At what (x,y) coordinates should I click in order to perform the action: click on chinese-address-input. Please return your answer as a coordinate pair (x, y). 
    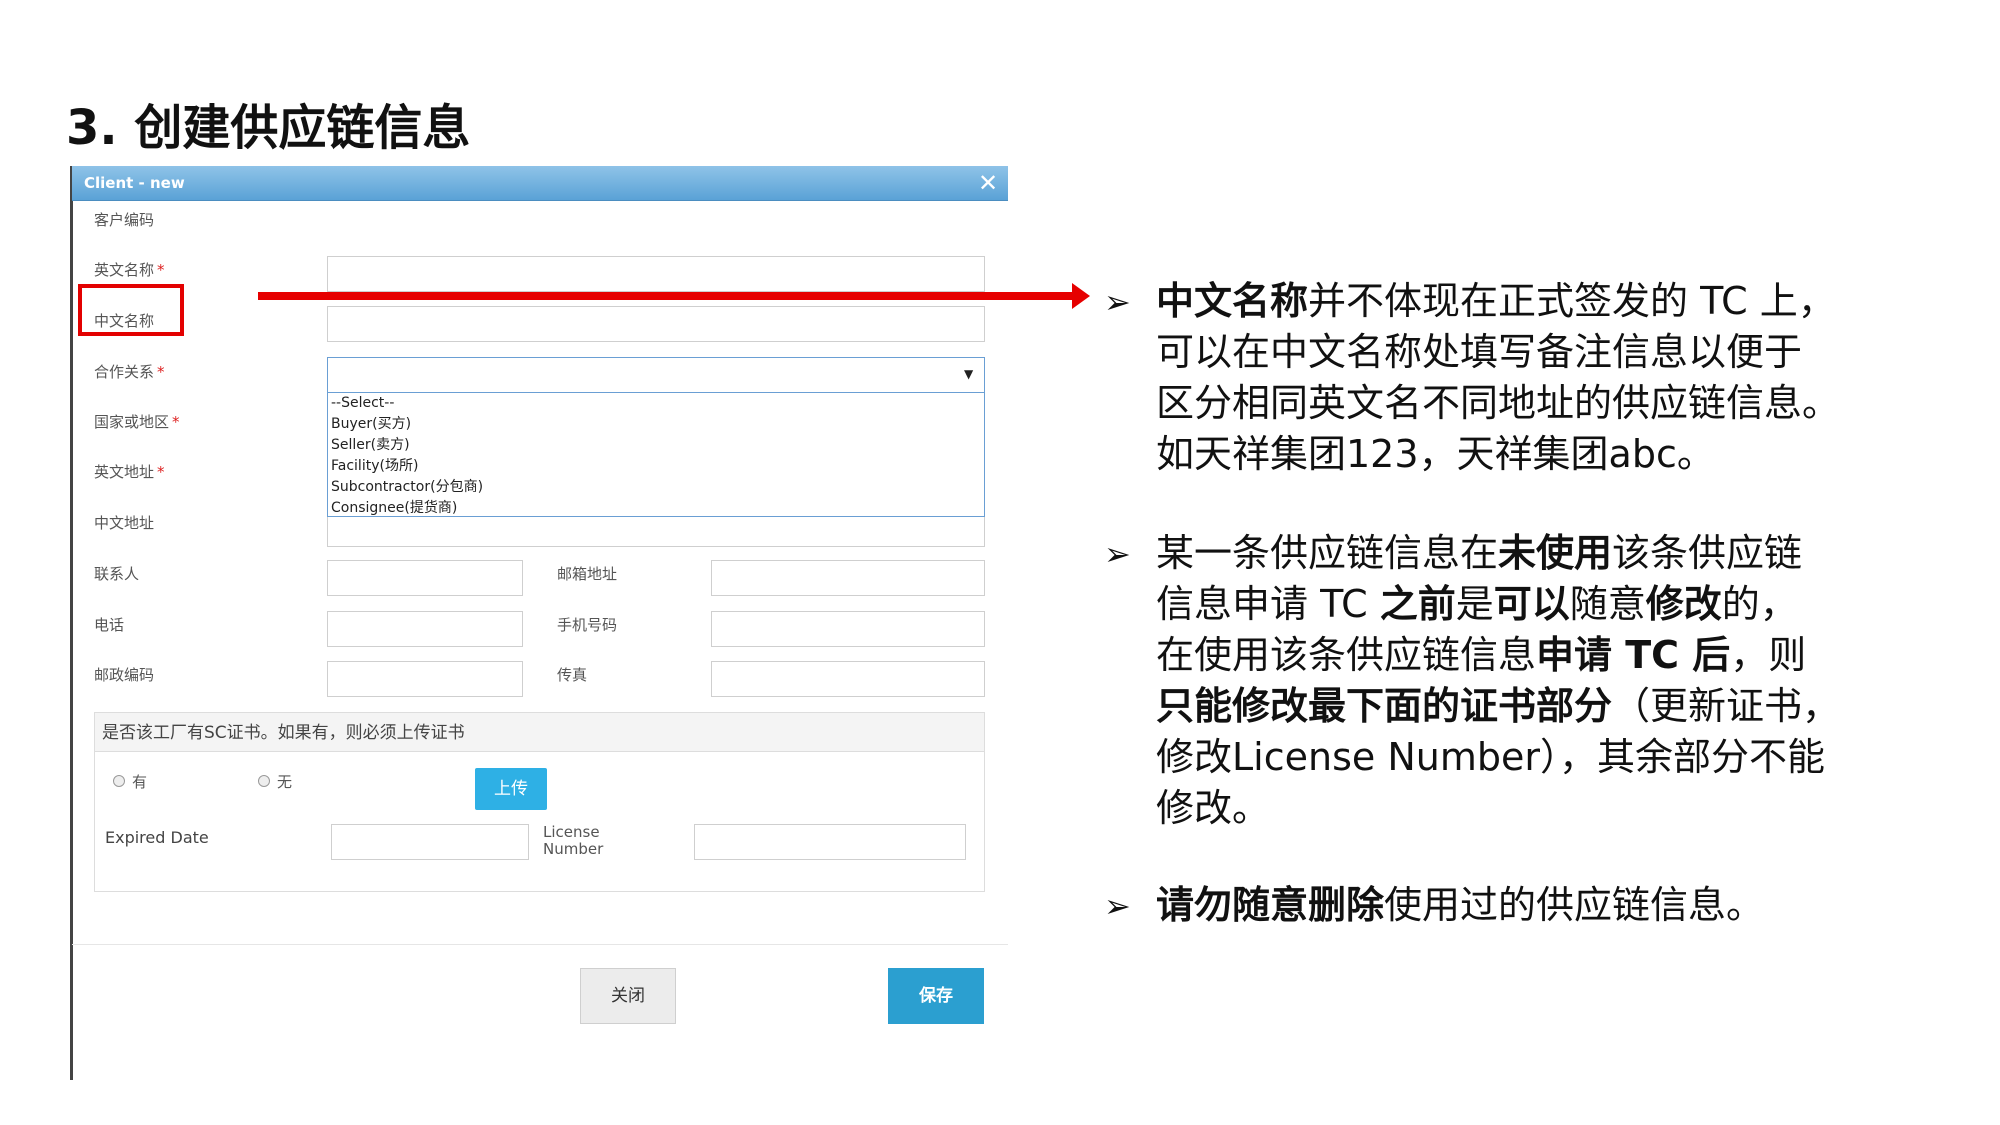
    Looking at the image, I should click on (656, 532).